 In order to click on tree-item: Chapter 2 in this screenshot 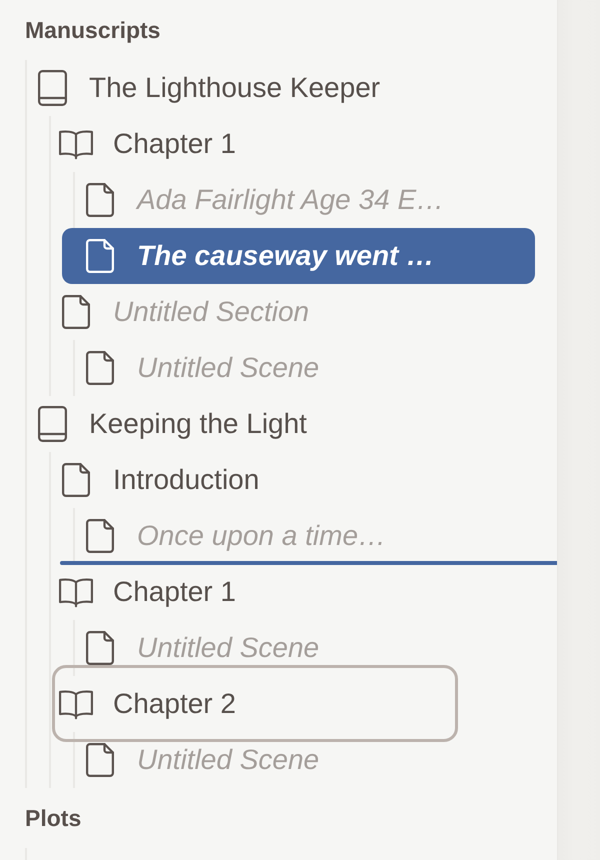, I will do `click(293, 704)`.